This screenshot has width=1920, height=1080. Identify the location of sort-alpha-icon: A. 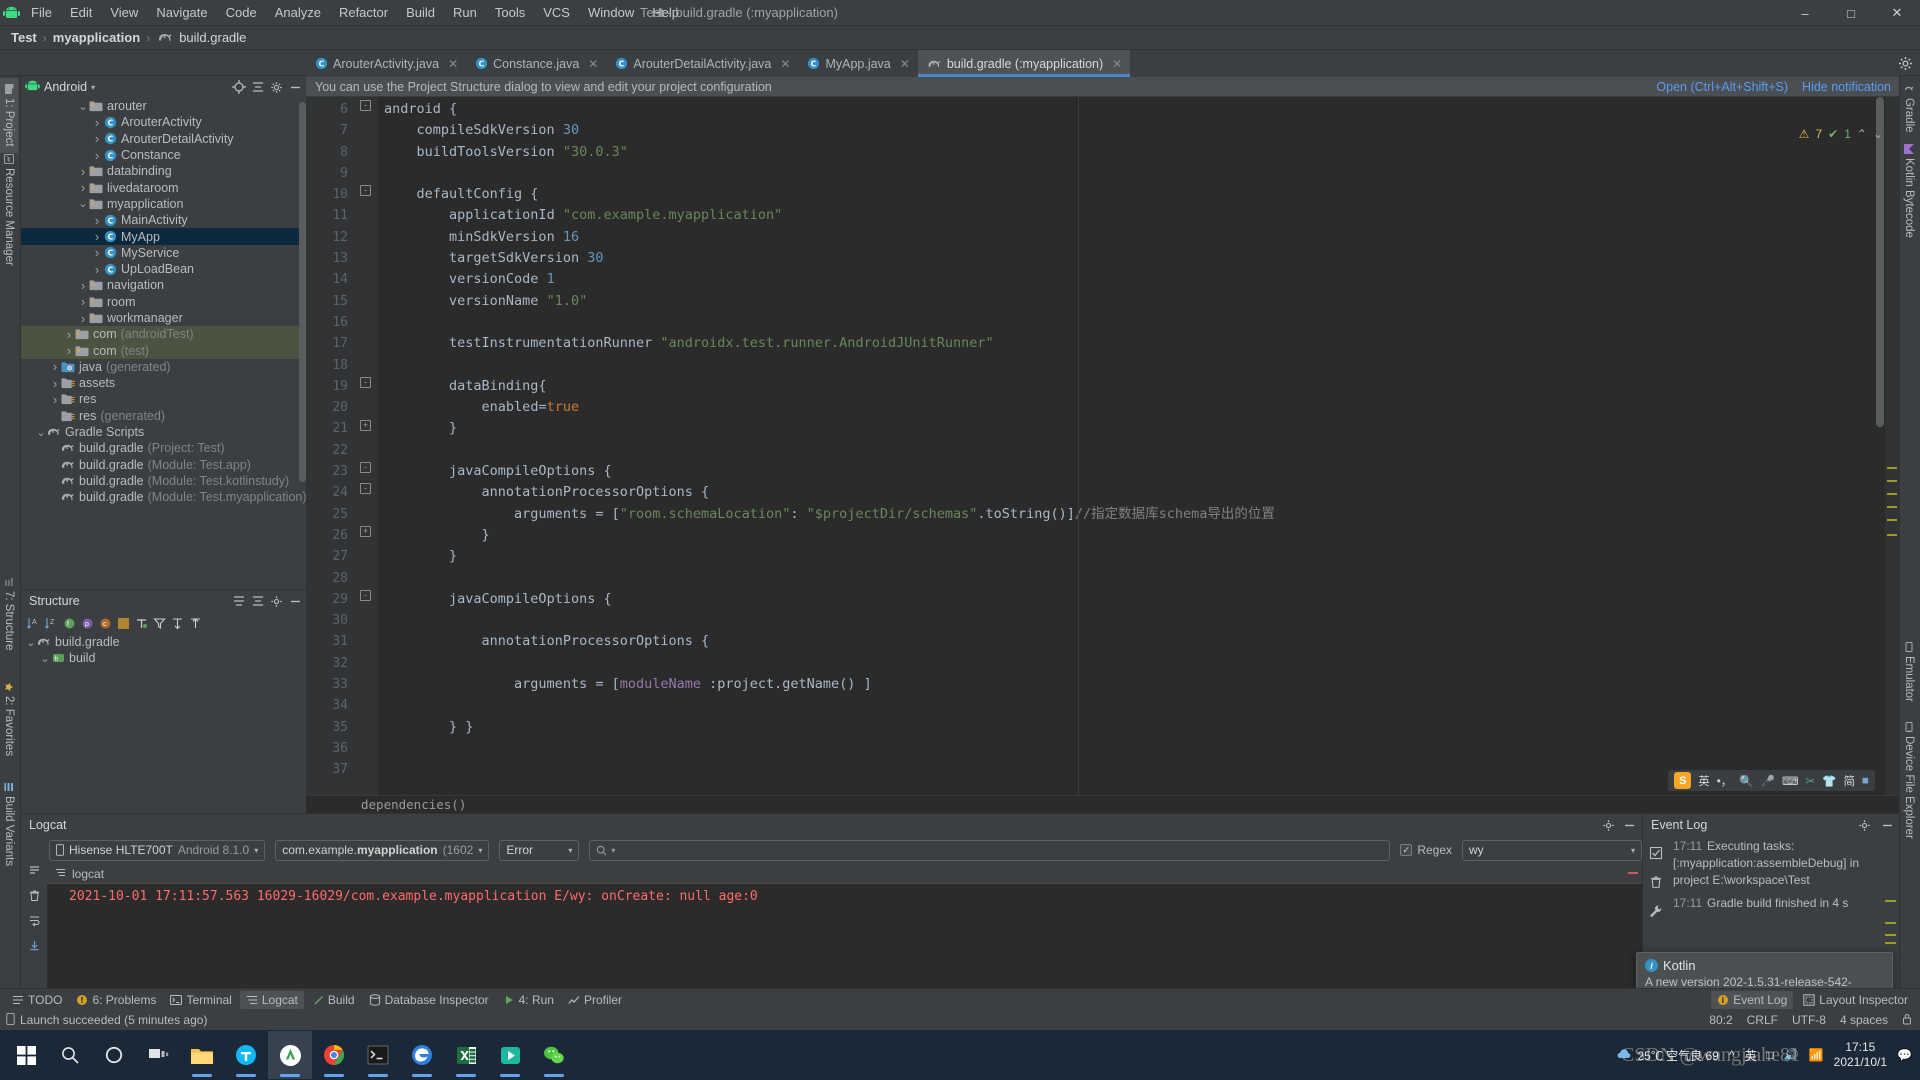
(33, 623).